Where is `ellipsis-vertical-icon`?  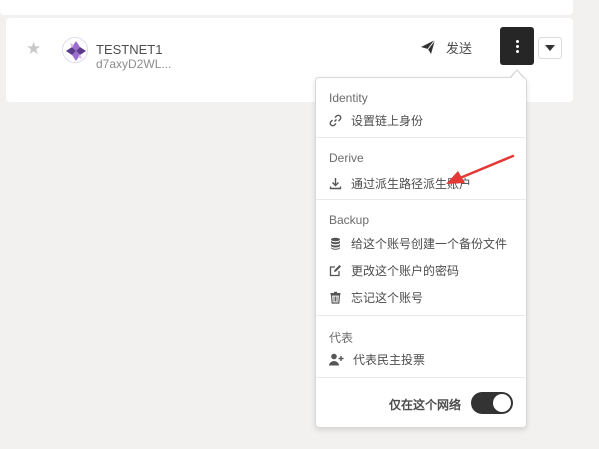
ellipsis-vertical-icon is located at coordinates (517, 41).